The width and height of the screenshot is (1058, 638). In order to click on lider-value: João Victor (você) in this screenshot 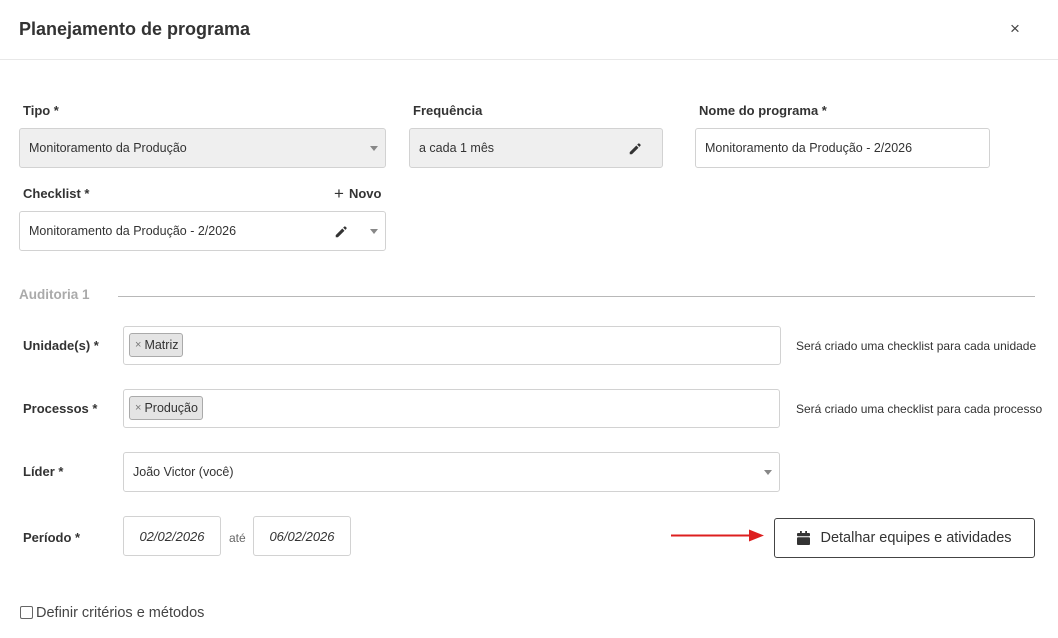, I will do `click(183, 472)`.